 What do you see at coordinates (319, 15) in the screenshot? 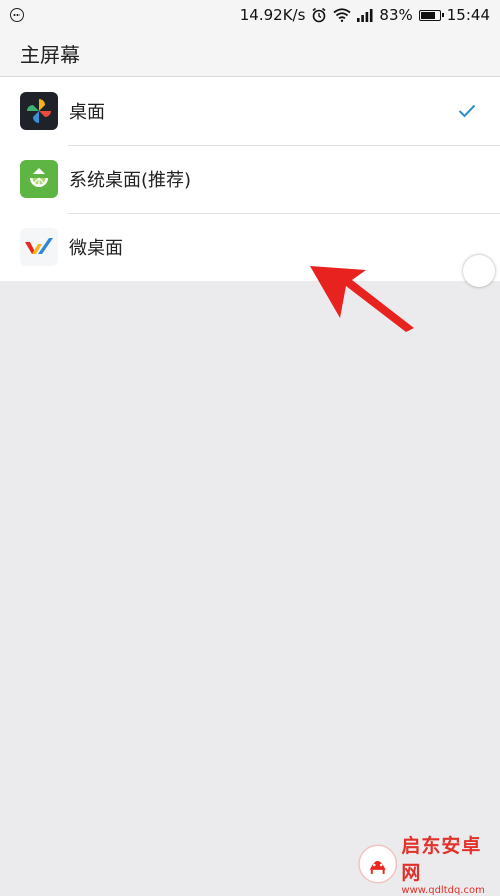
I see `alarm-icon` at bounding box center [319, 15].